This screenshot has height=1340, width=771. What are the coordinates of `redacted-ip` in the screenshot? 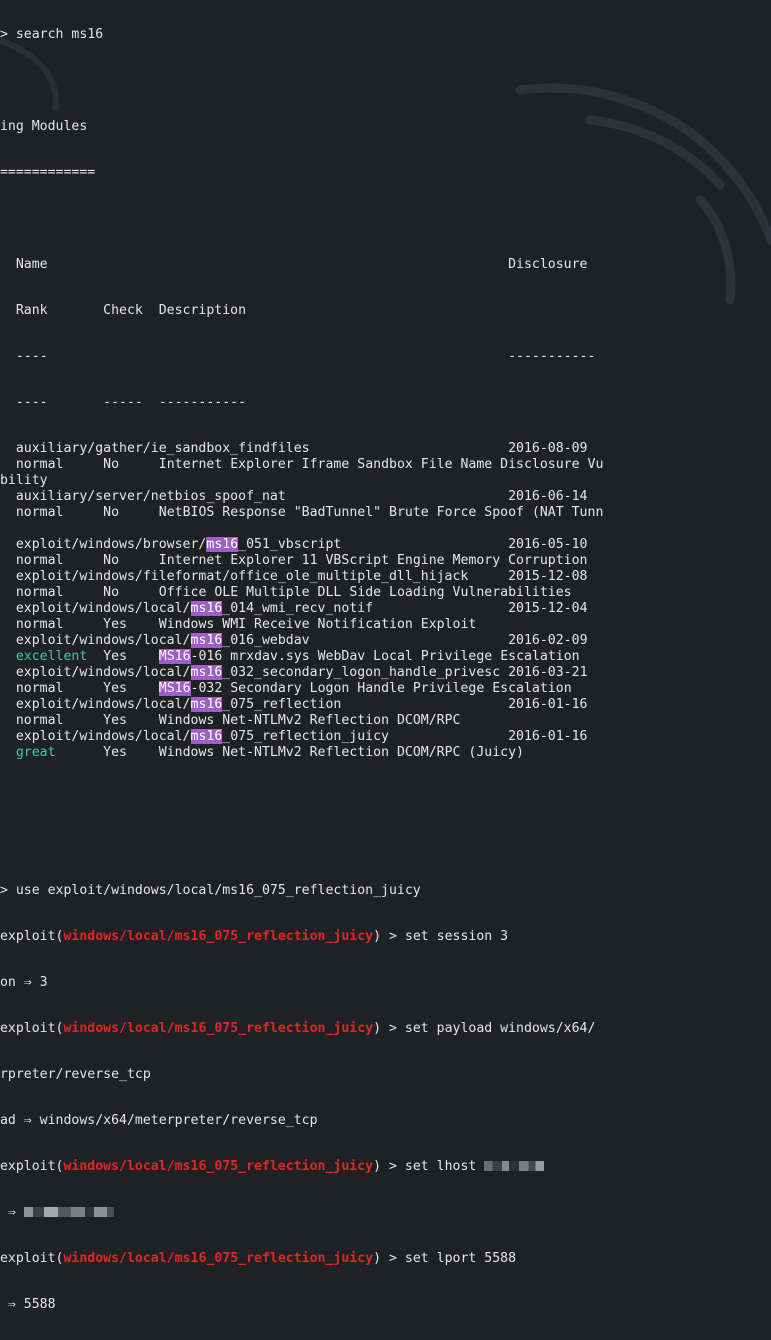 It's located at (514, 1166).